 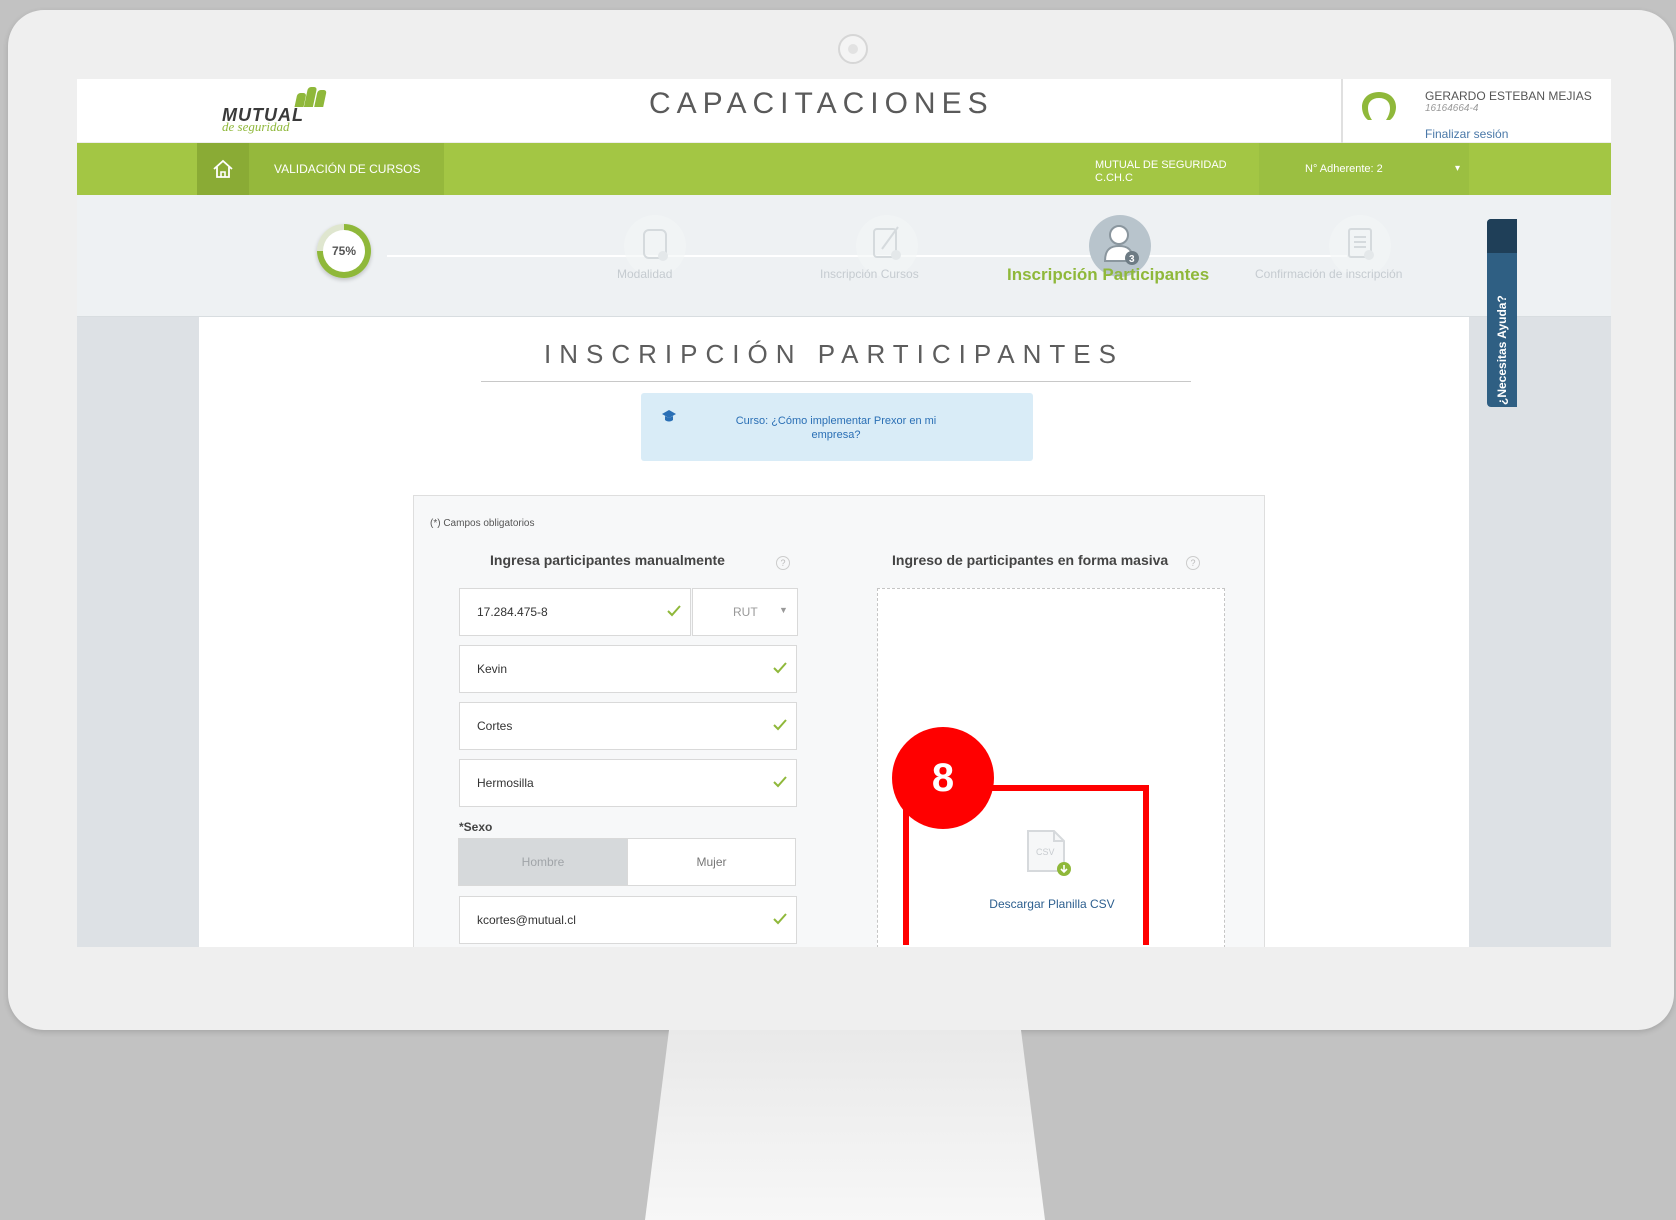 What do you see at coordinates (256, 126) in the screenshot?
I see `logo-subtext: de seguridad` at bounding box center [256, 126].